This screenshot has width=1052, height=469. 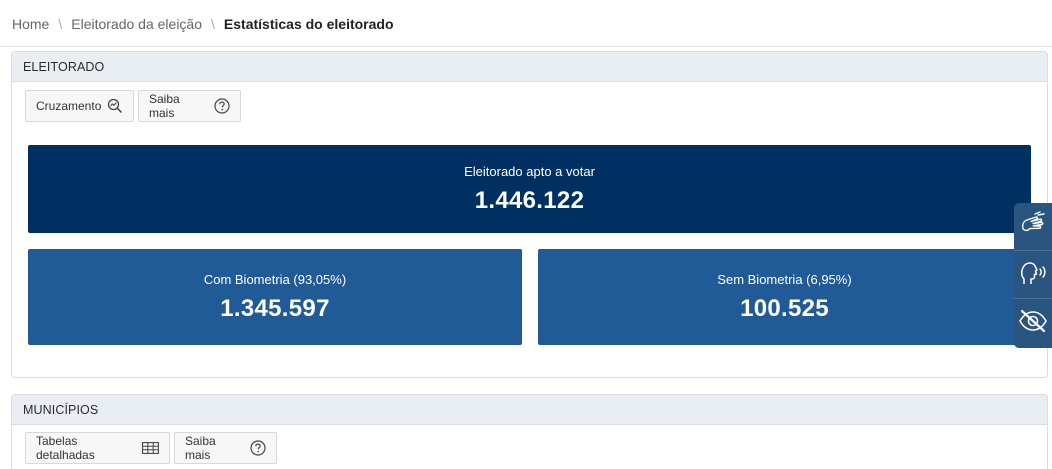 I want to click on tabelas-detalhadas-label: Tabelas detalhadas, so click(x=65, y=448).